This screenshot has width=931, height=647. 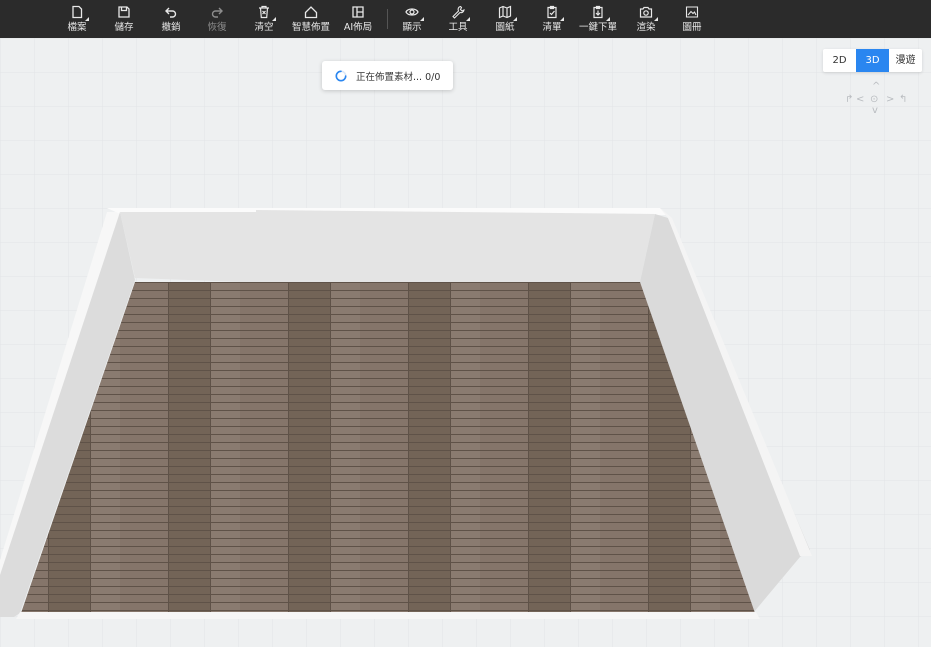 I want to click on pan-right-button: >, so click(x=890, y=100).